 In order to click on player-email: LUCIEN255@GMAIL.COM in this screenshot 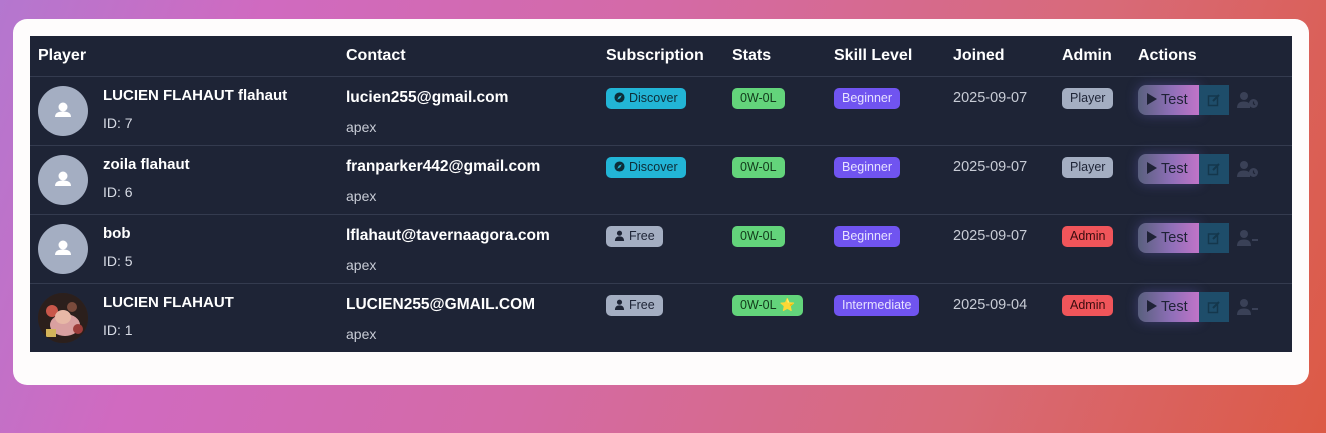, I will do `click(441, 304)`.